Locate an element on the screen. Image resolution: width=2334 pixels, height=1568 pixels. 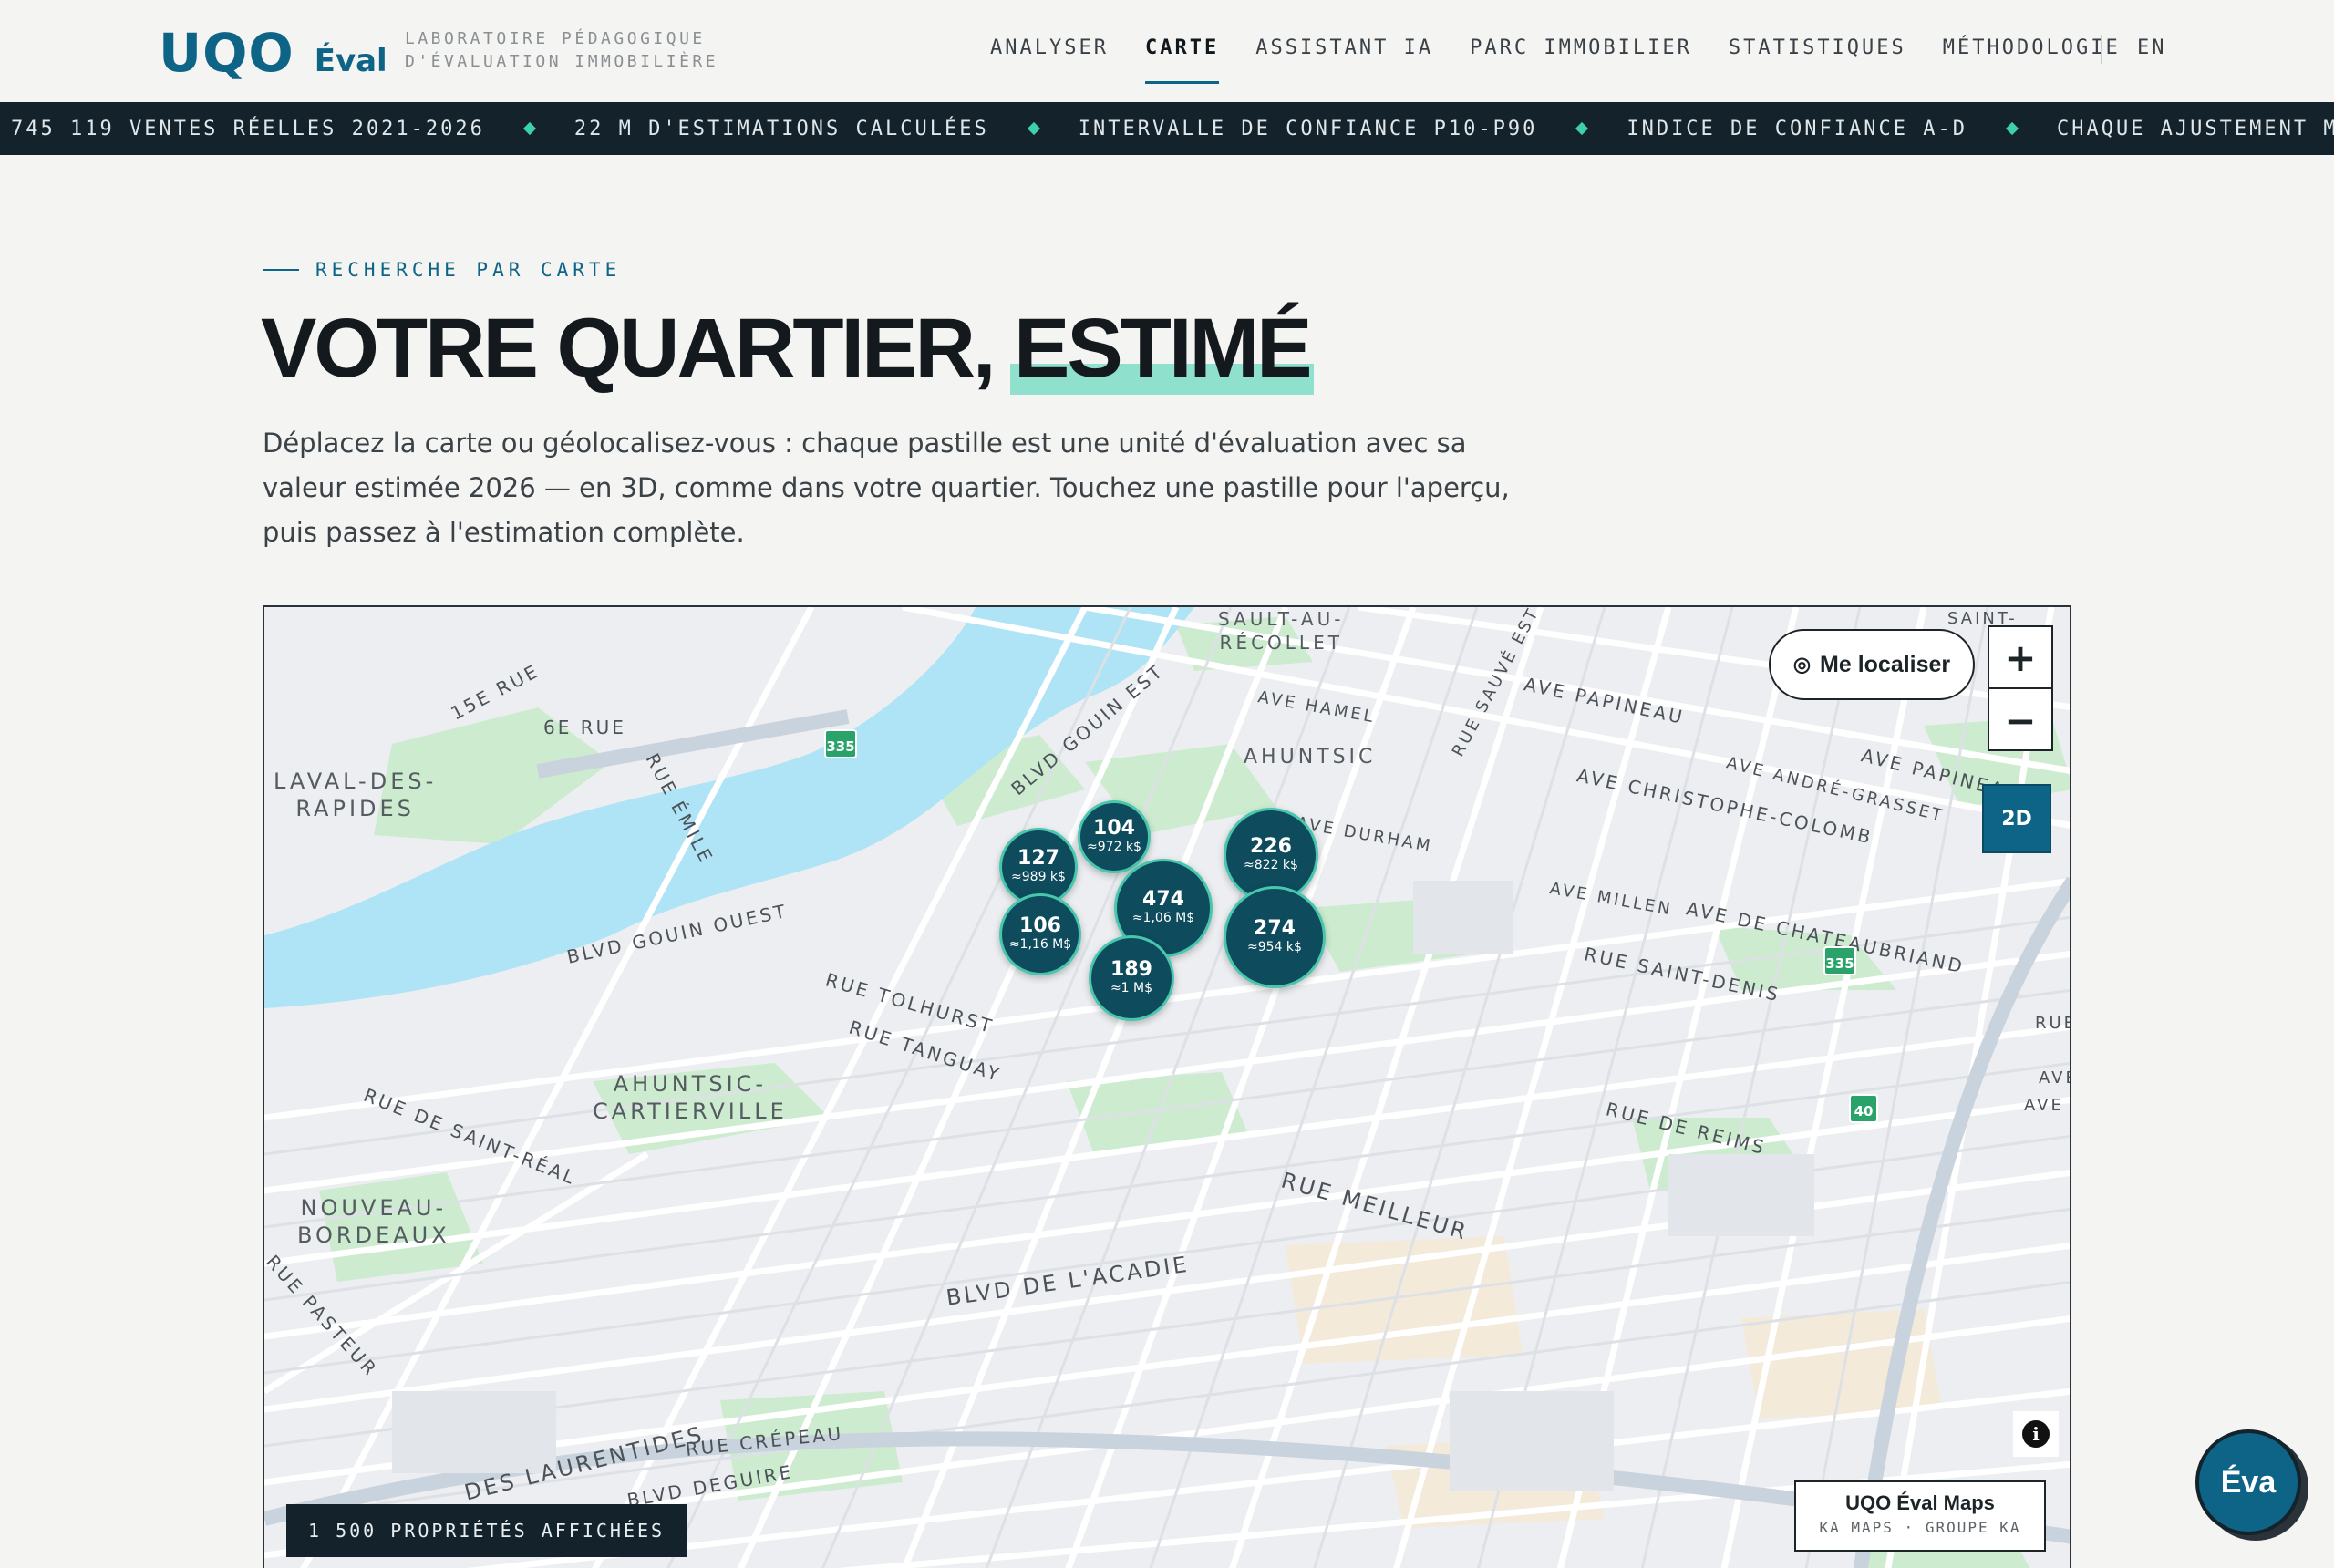
eyebrow-line is located at coordinates (281, 270).